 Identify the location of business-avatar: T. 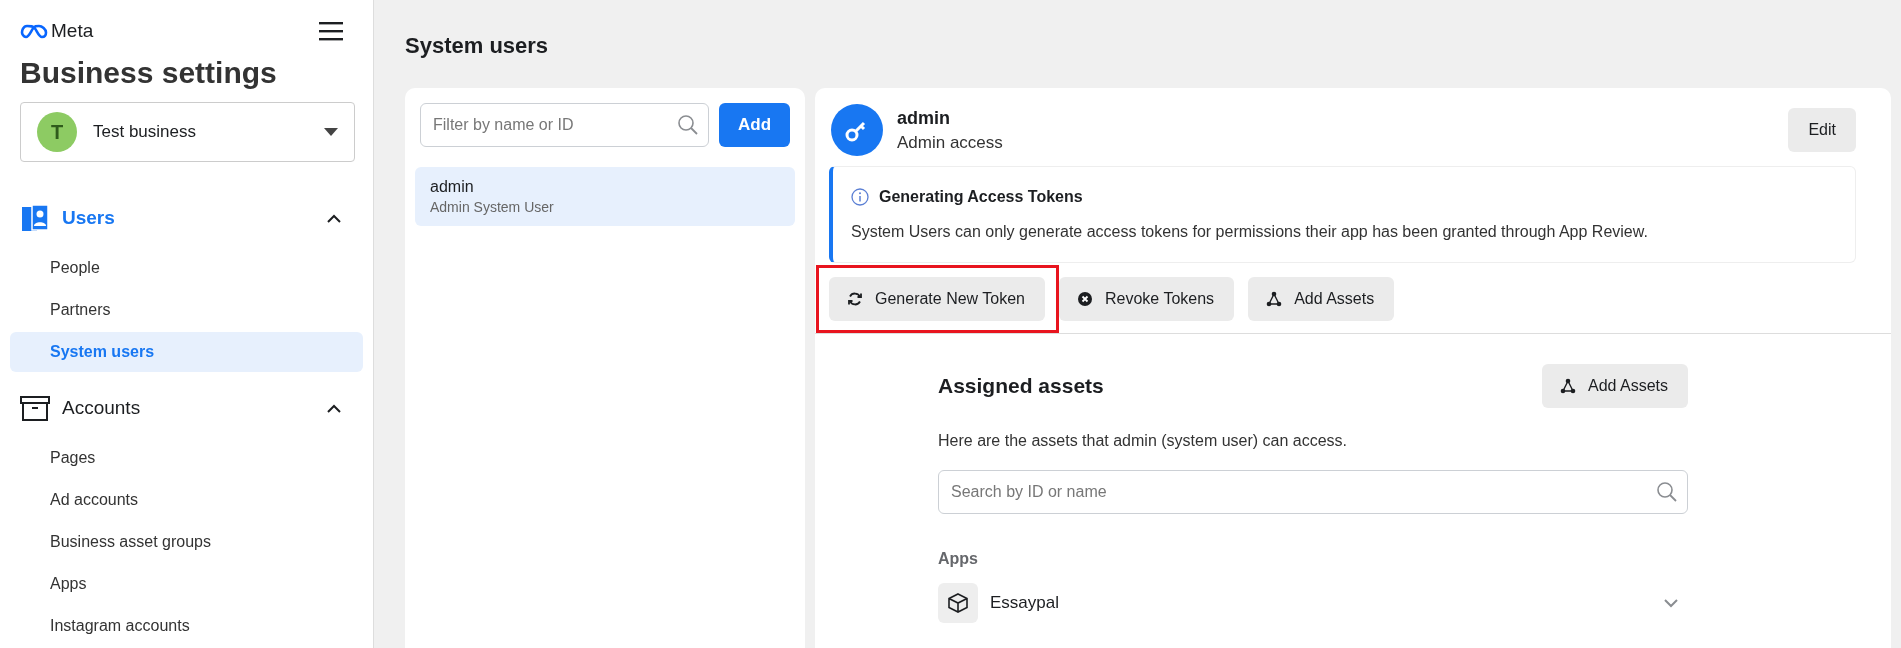
(57, 132).